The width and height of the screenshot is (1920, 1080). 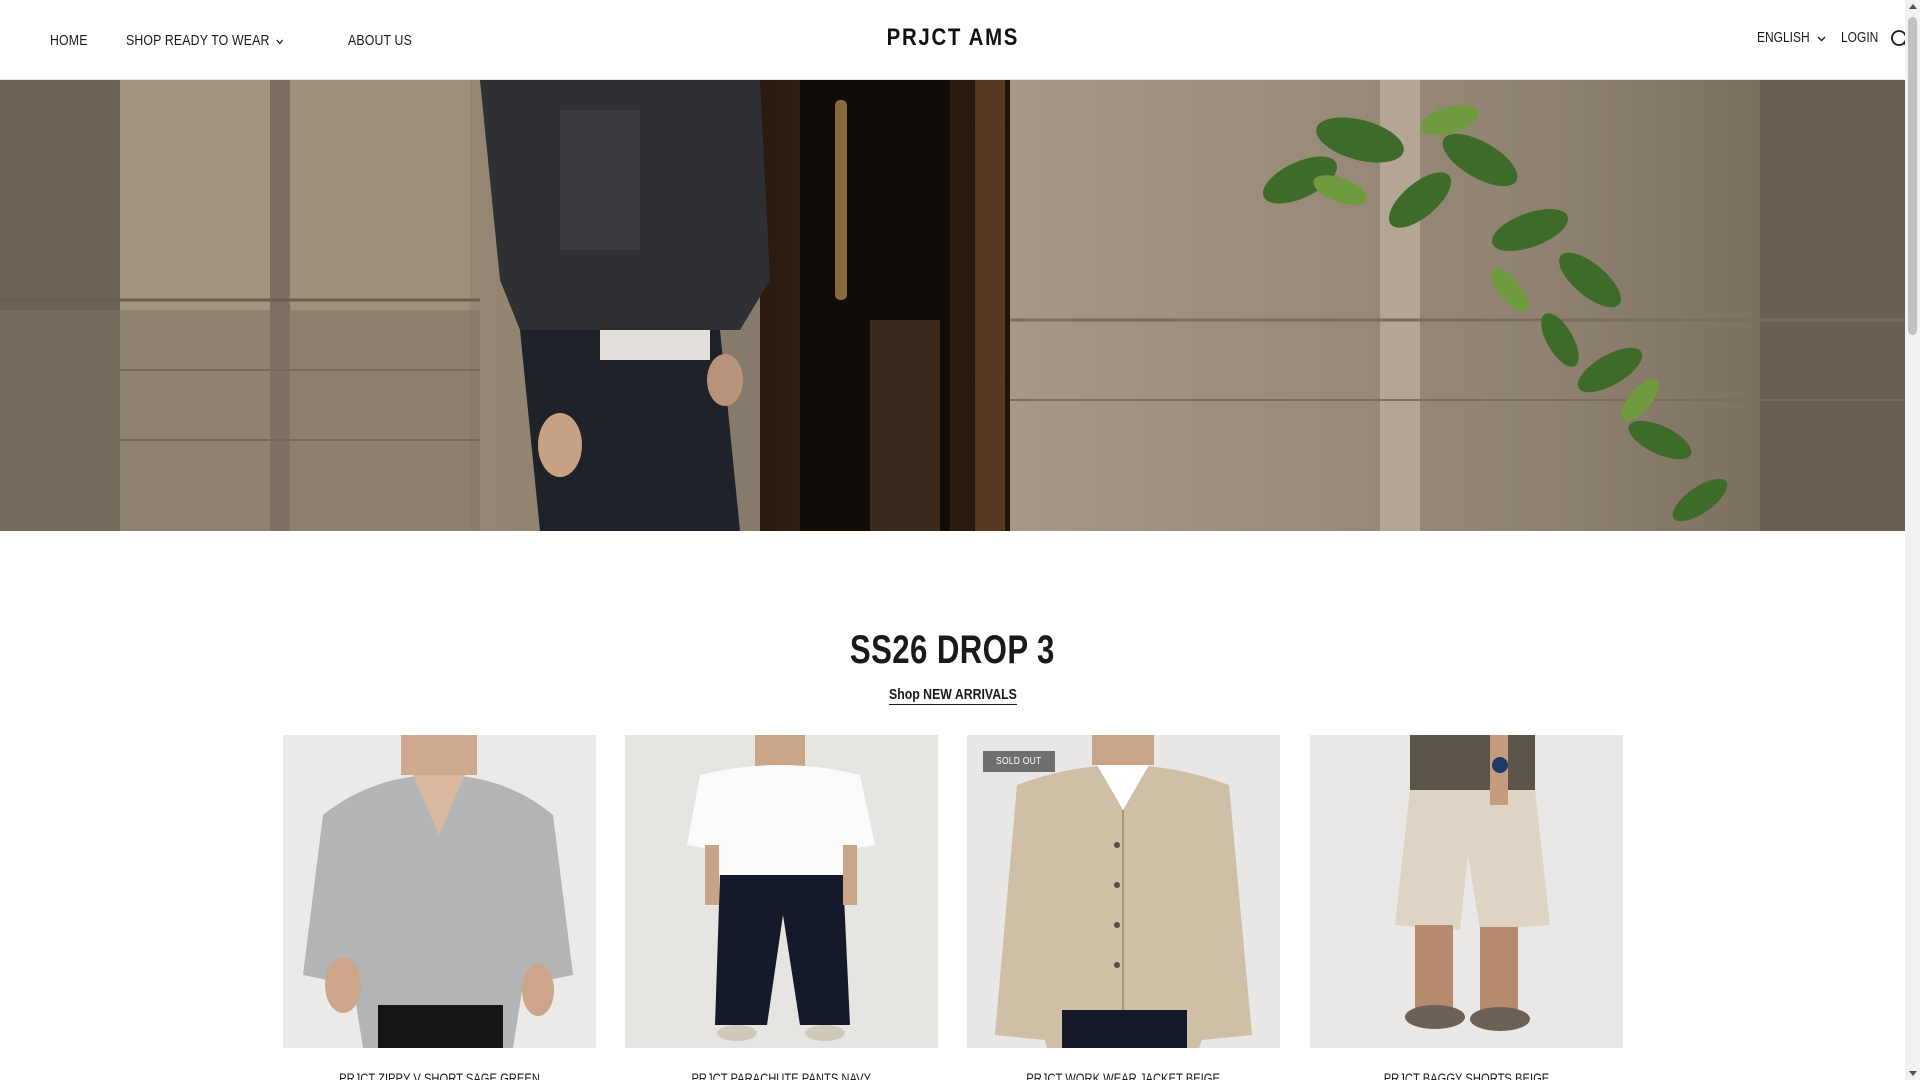 I want to click on product-image: SOLD OUT, so click(x=1123, y=891).